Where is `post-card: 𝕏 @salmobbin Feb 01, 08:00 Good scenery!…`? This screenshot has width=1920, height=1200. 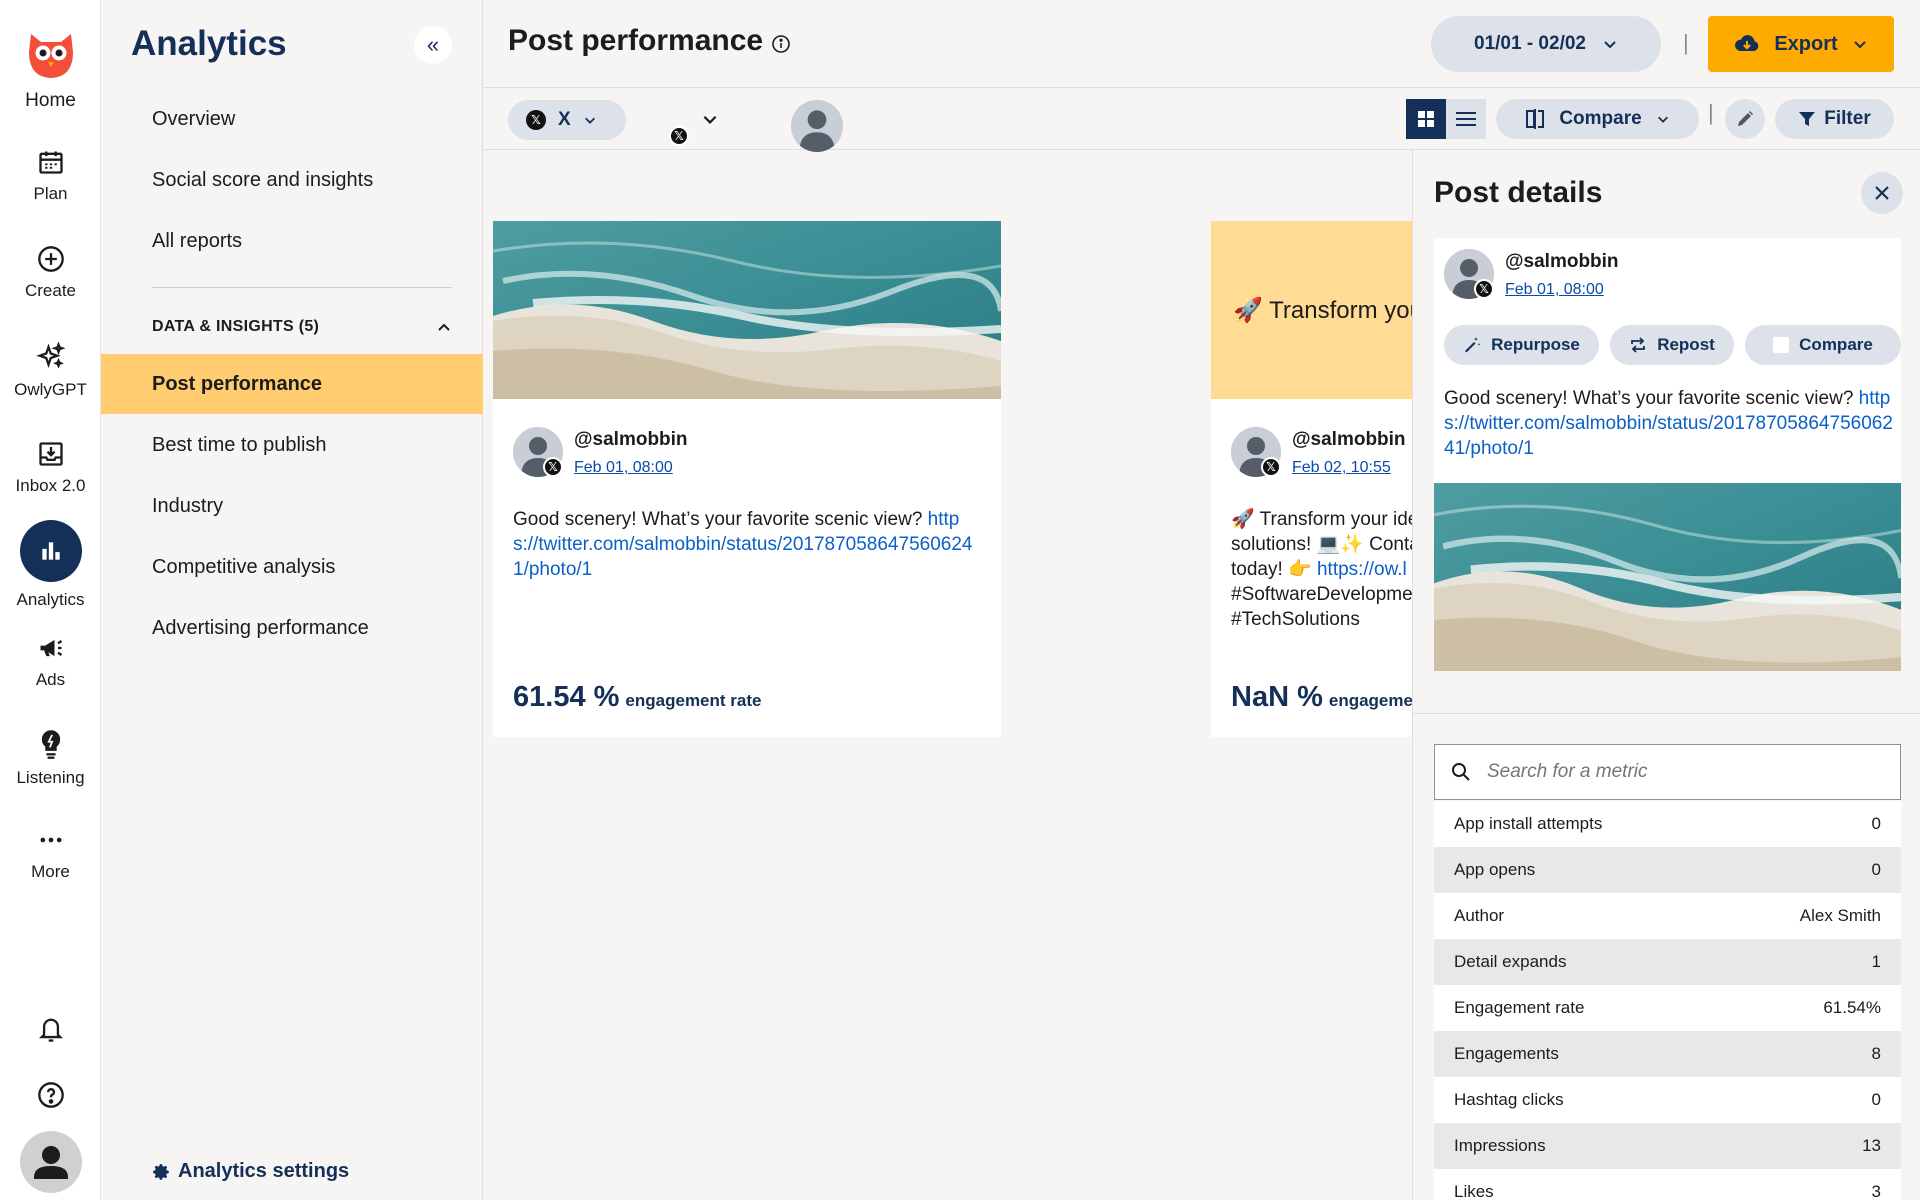 post-card: 𝕏 @salmobbin Feb 01, 08:00 Good scenery!… is located at coordinates (747, 479).